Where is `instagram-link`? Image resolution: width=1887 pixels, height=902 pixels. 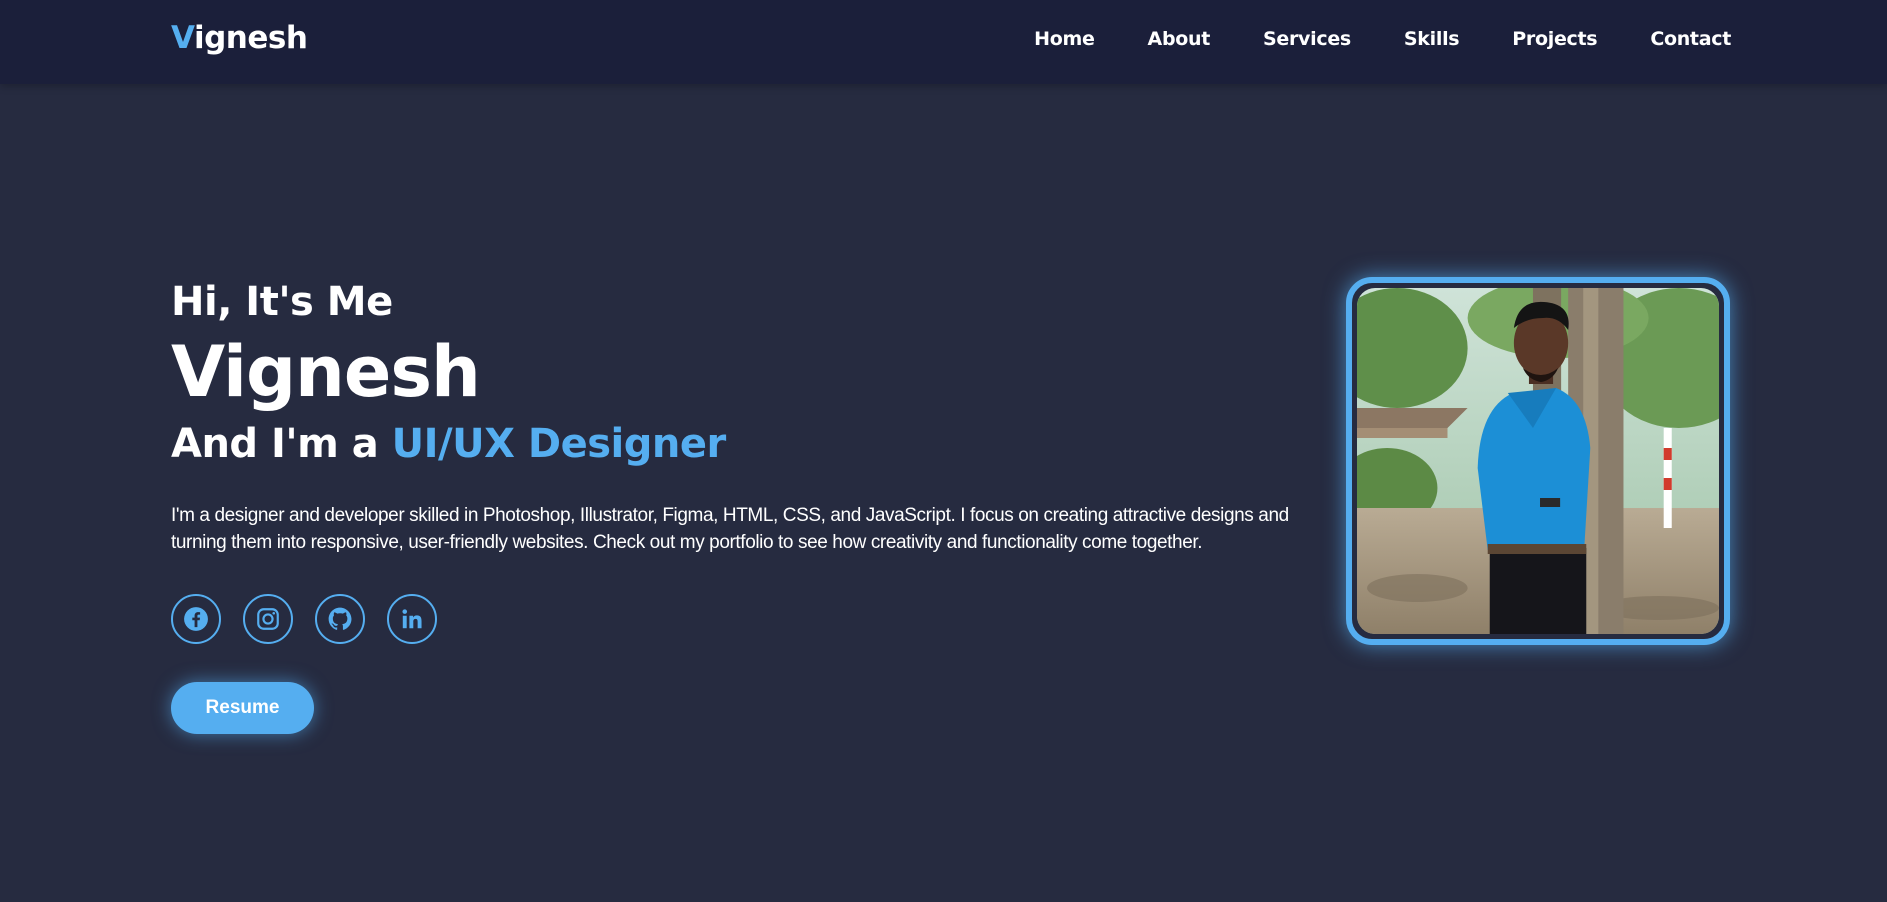
instagram-link is located at coordinates (268, 619).